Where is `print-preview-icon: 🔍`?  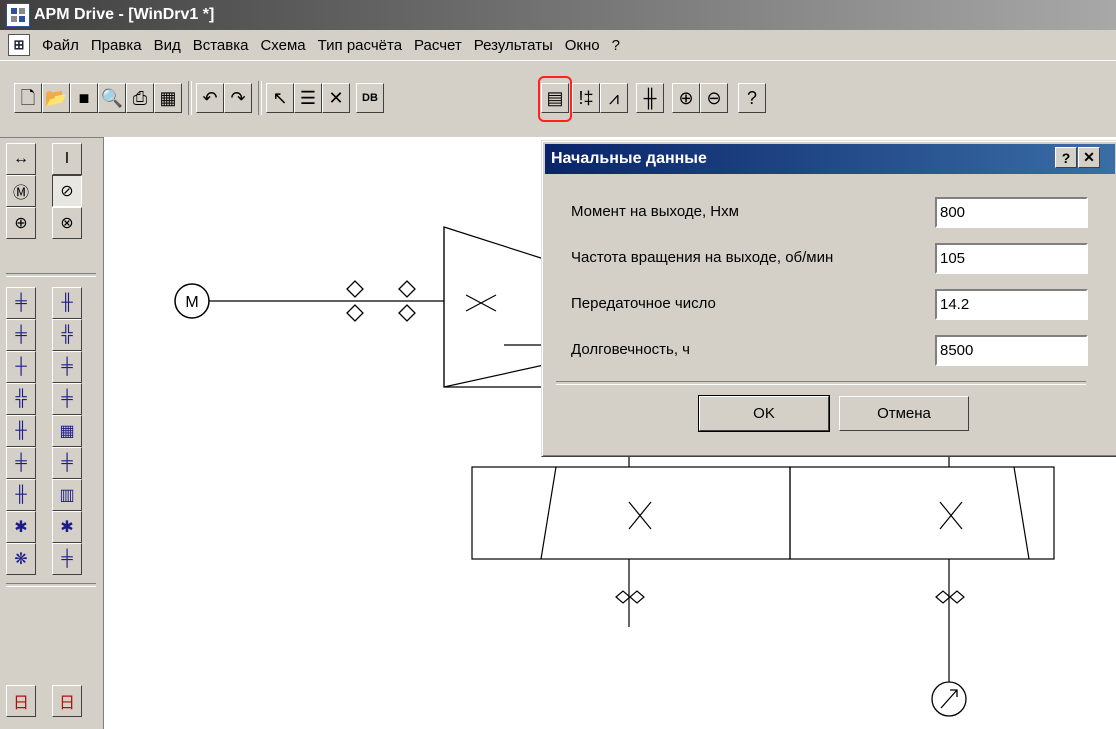 print-preview-icon: 🔍 is located at coordinates (112, 98).